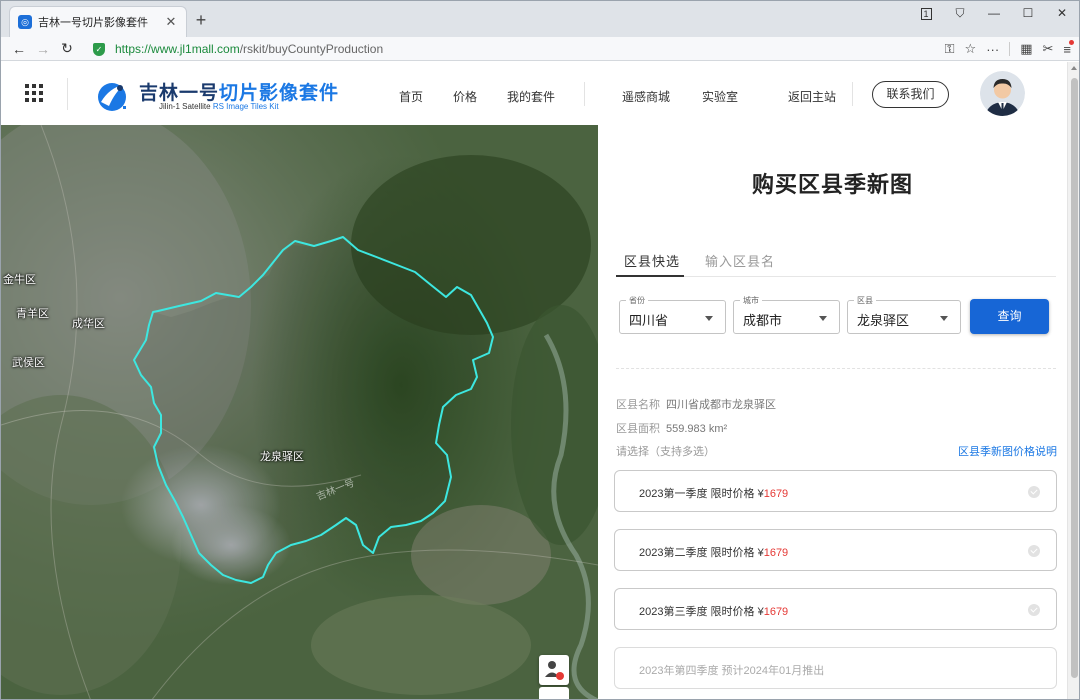  I want to click on menu-icon: ≡, so click(1068, 48).